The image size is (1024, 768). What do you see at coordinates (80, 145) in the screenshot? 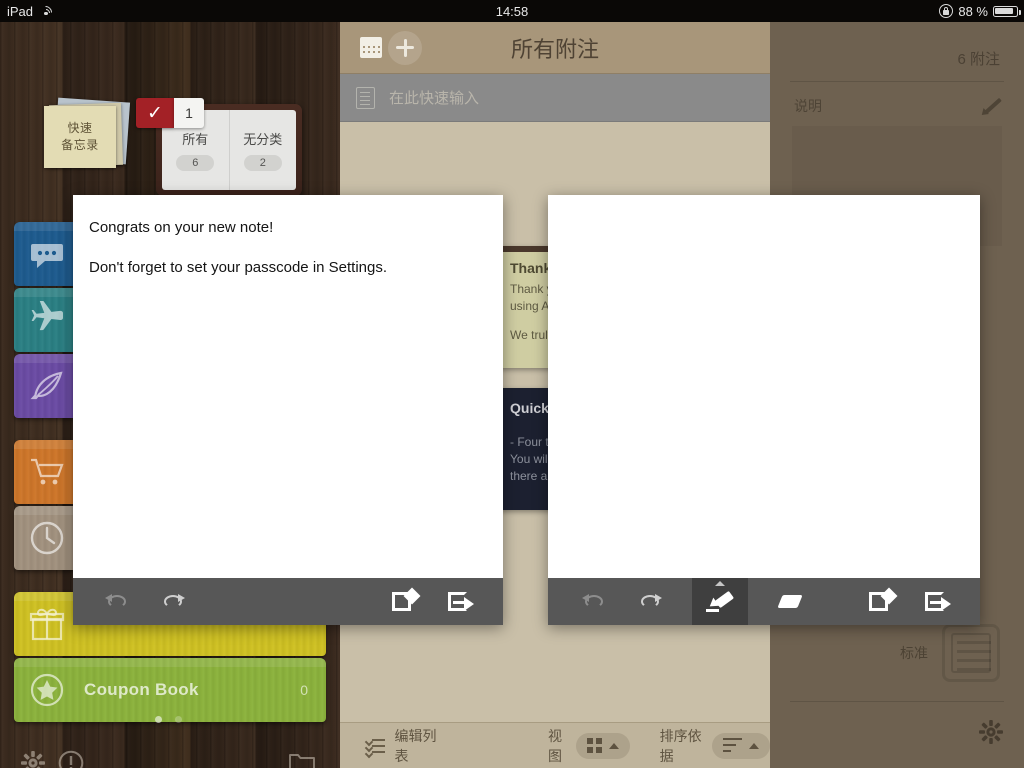
I see `quick-memo-line2: 备忘录` at bounding box center [80, 145].